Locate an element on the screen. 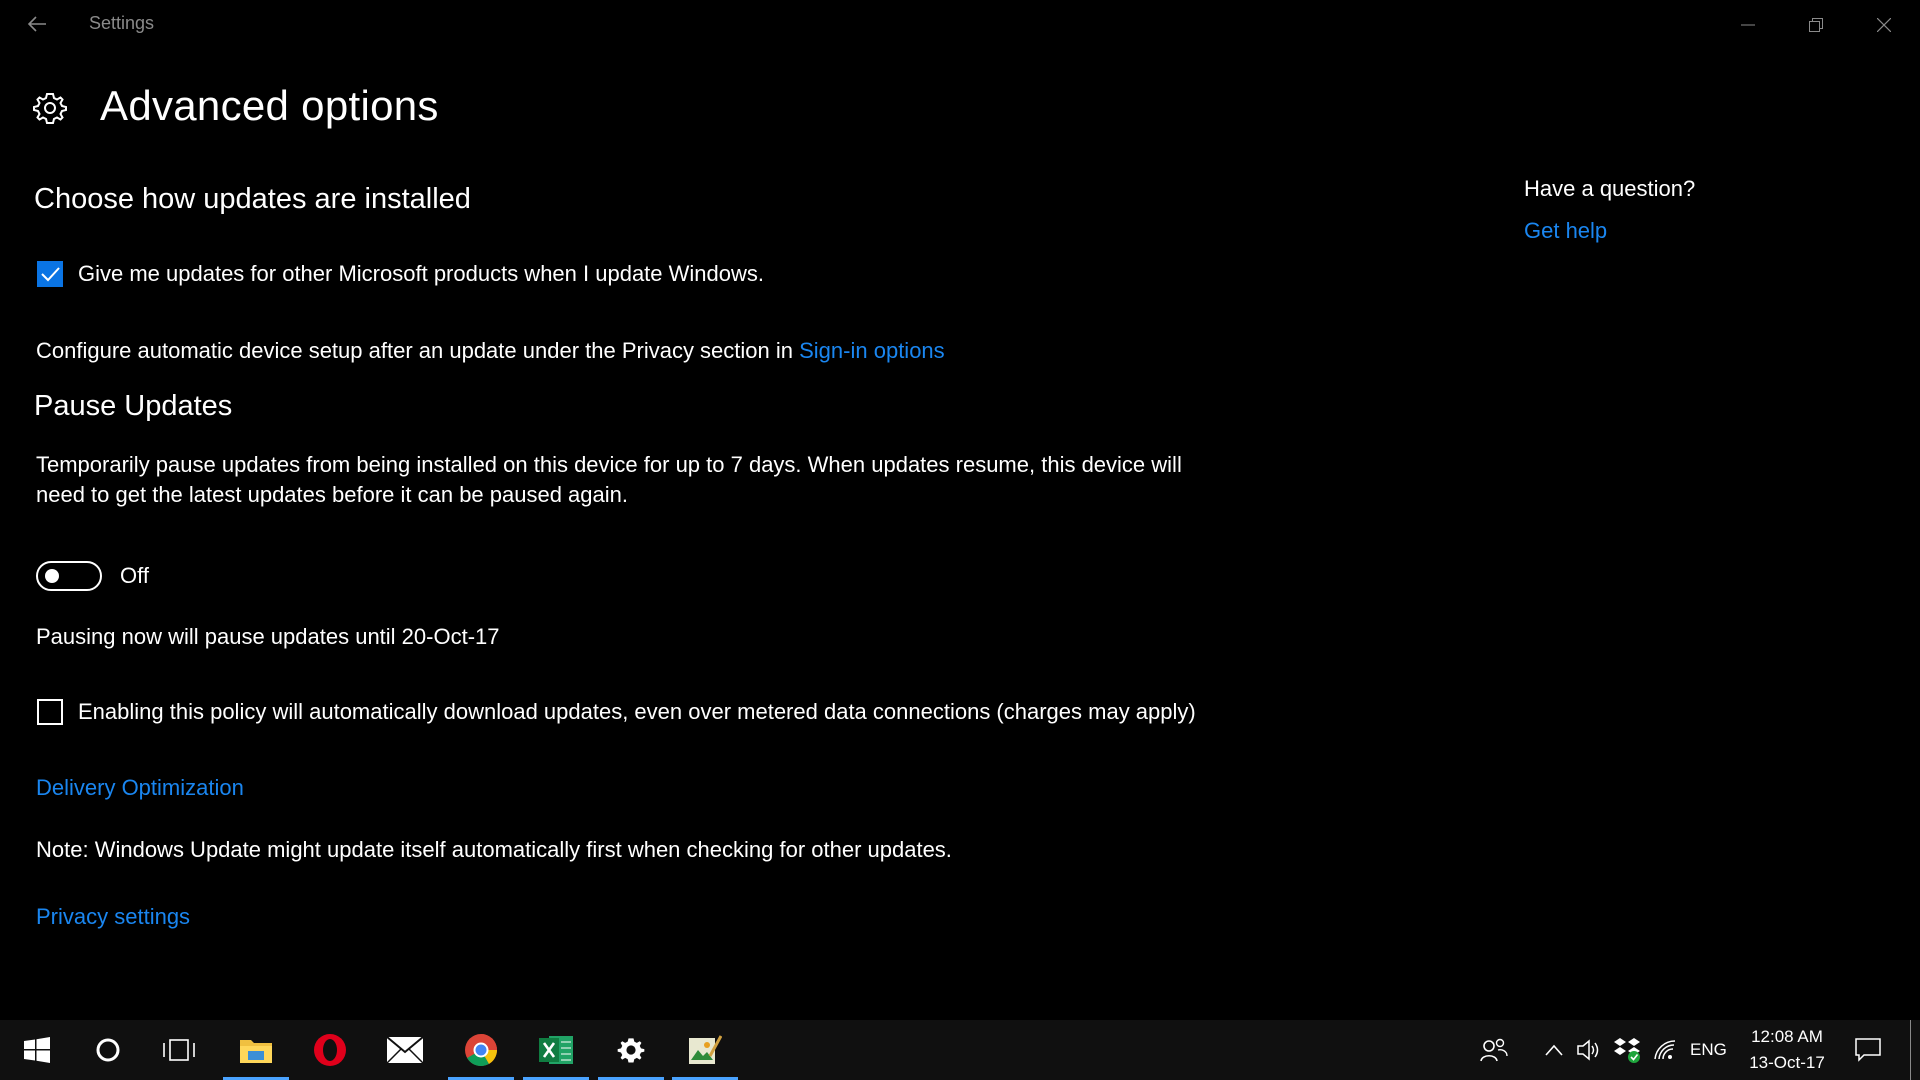  cortana-circle-icon is located at coordinates (108, 1050).